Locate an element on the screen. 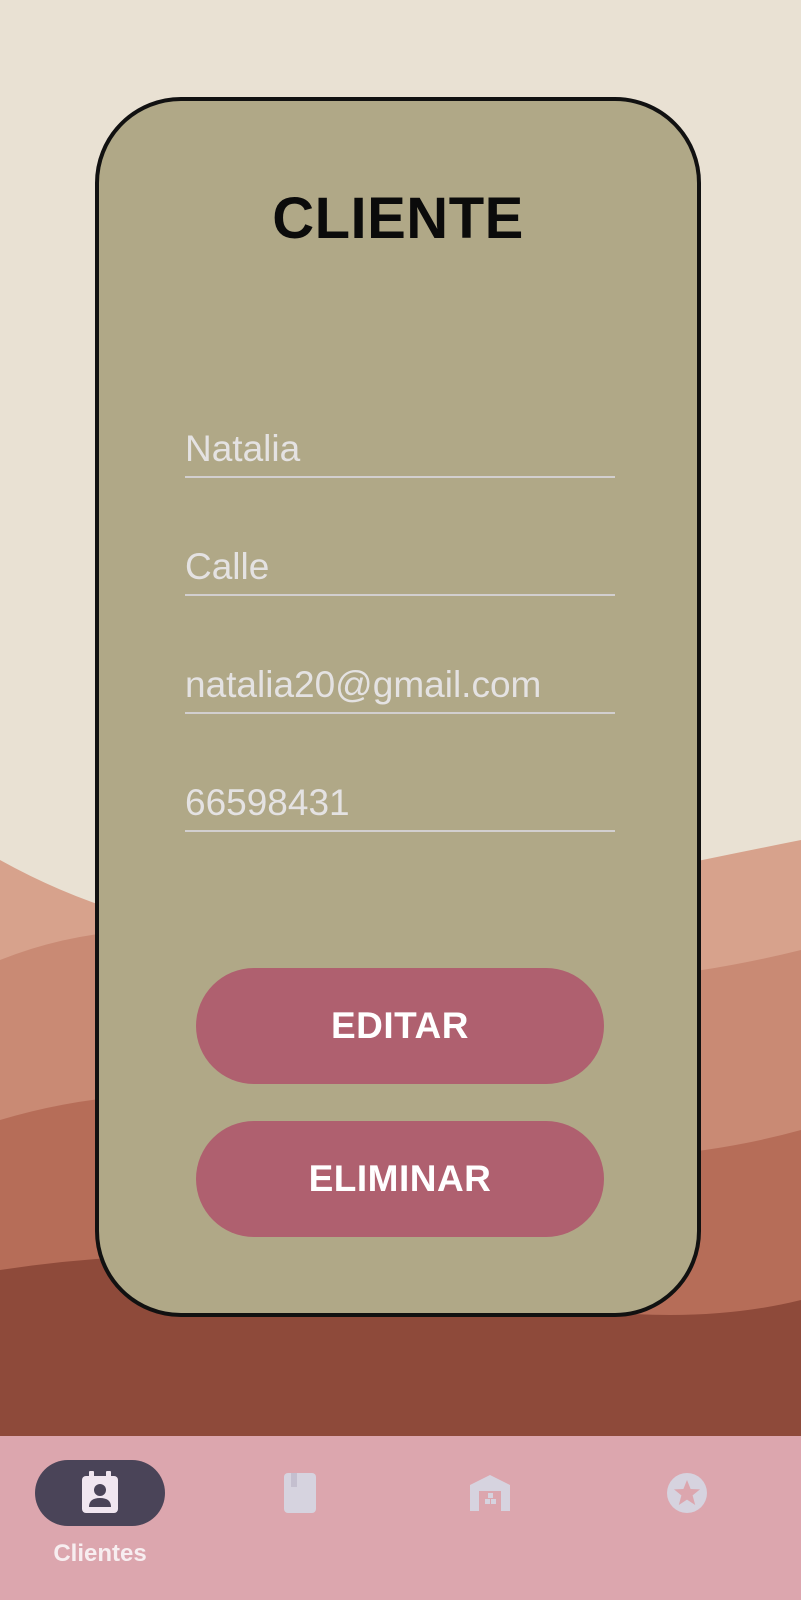 The width and height of the screenshot is (801, 1600). edit-button: EDITAR is located at coordinates (400, 1026).